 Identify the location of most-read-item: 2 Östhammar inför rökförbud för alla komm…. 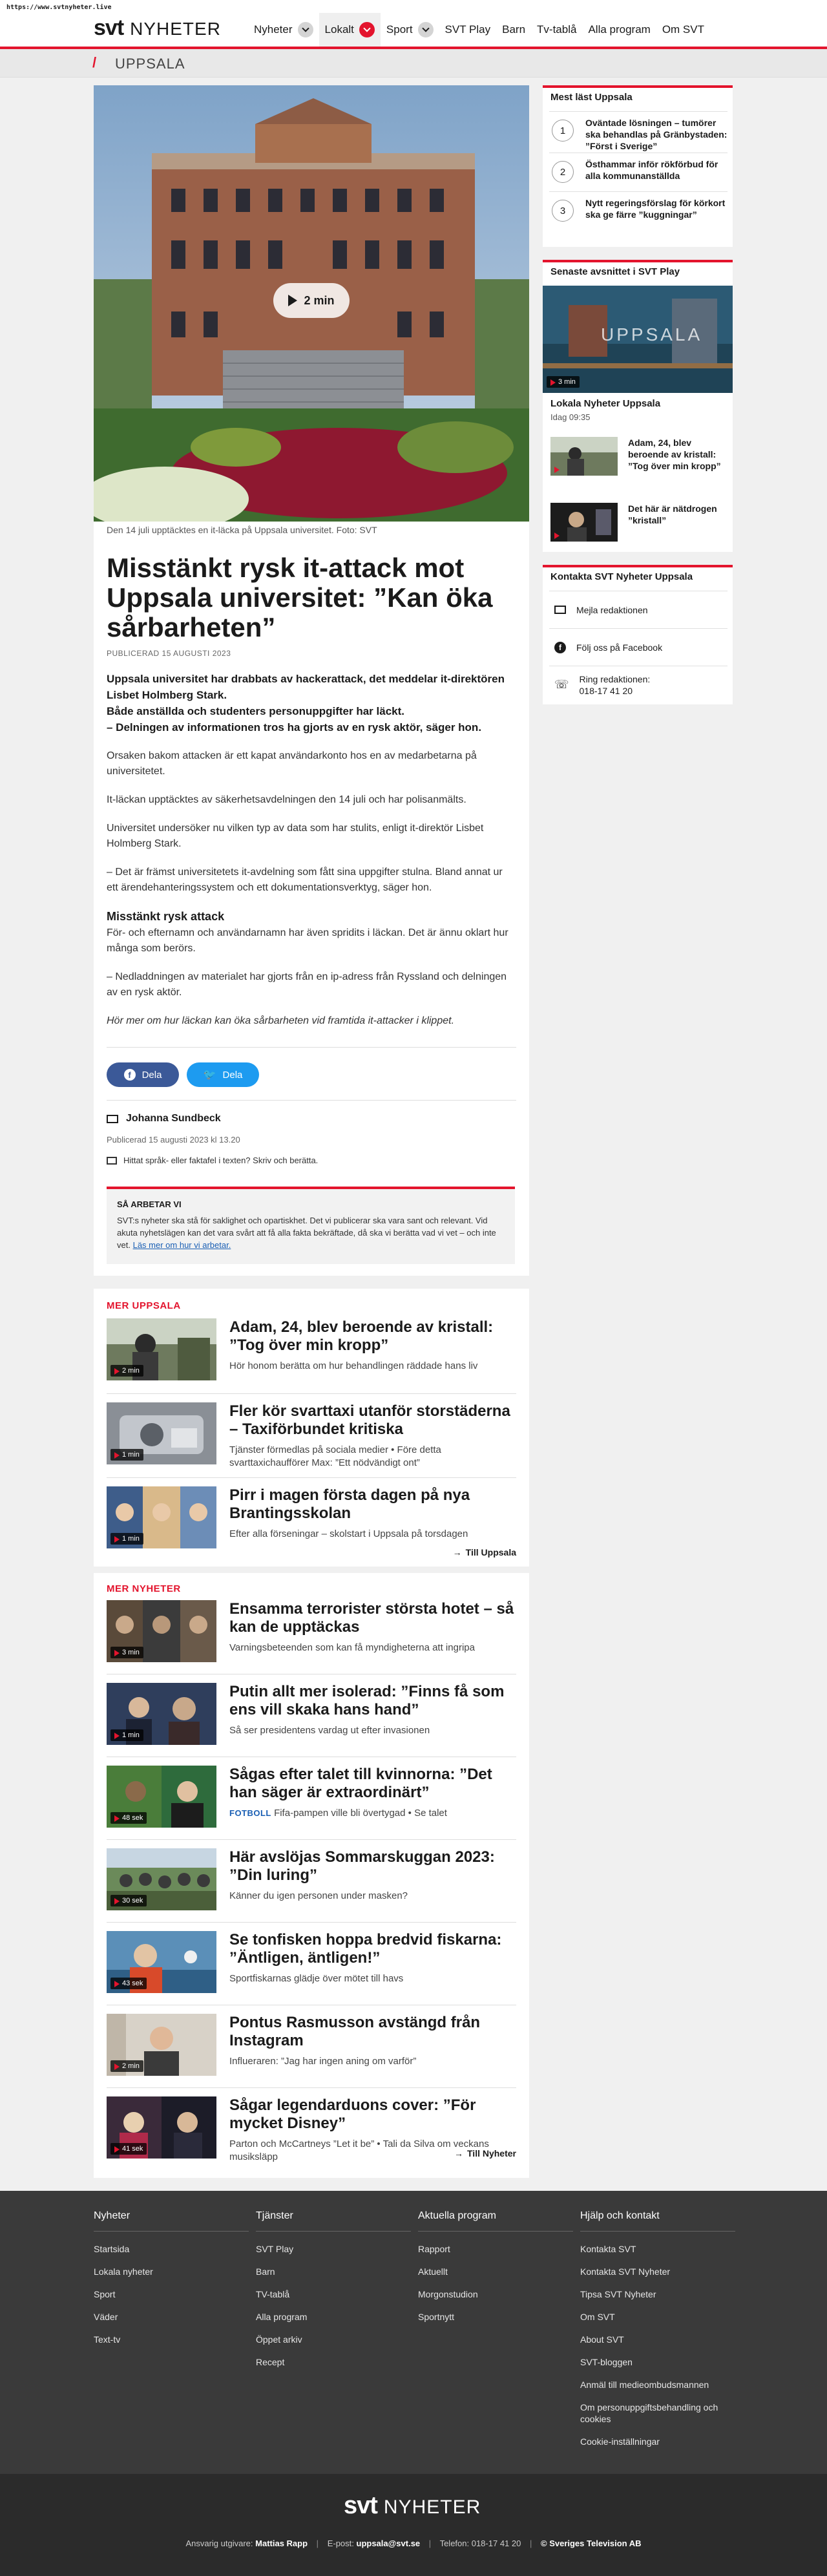
(638, 172).